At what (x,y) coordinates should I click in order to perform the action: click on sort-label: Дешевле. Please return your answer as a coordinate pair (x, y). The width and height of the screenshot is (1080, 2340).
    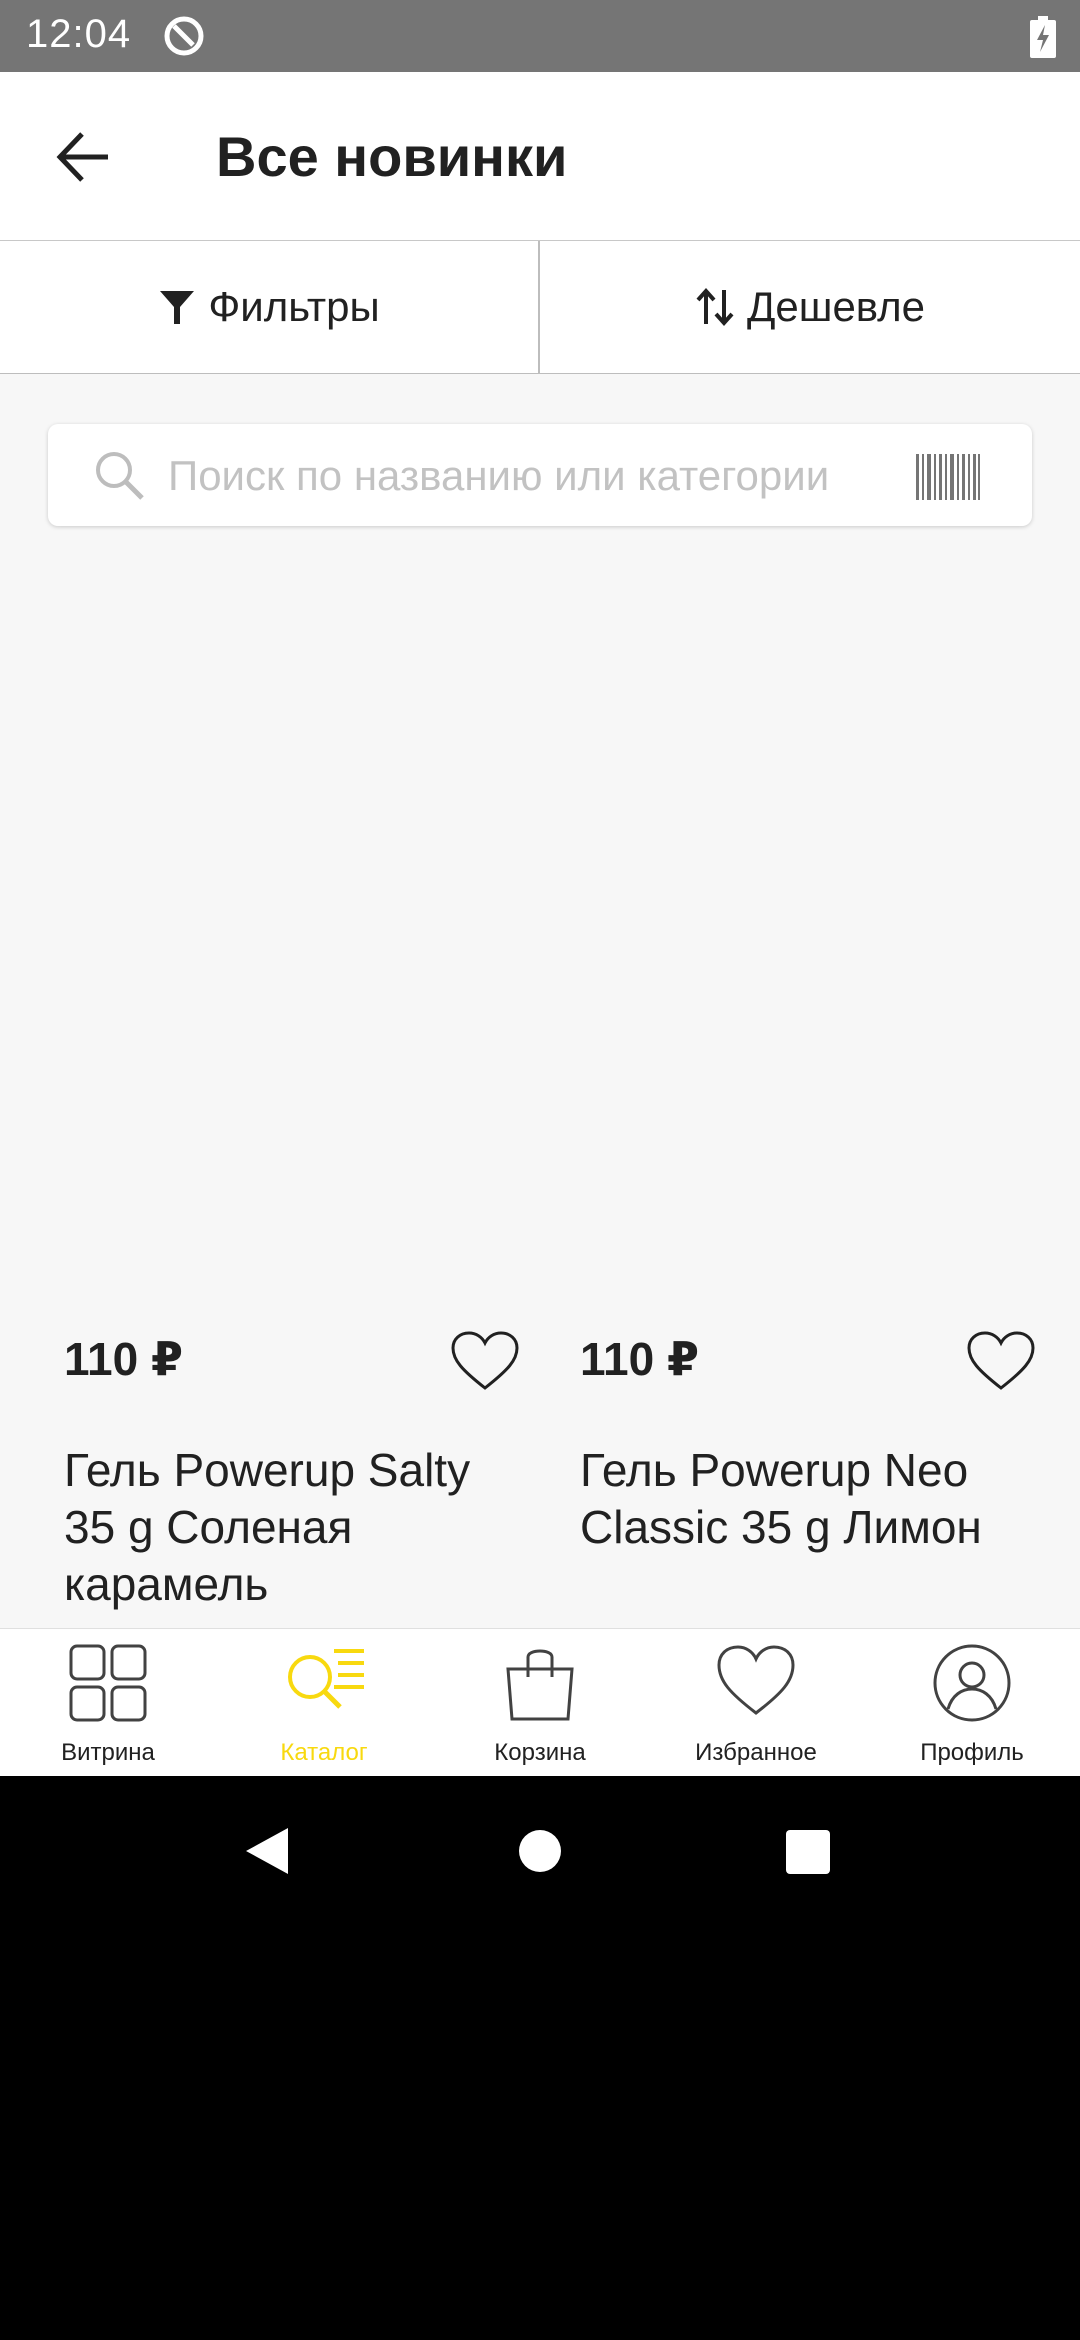
    Looking at the image, I should click on (836, 306).